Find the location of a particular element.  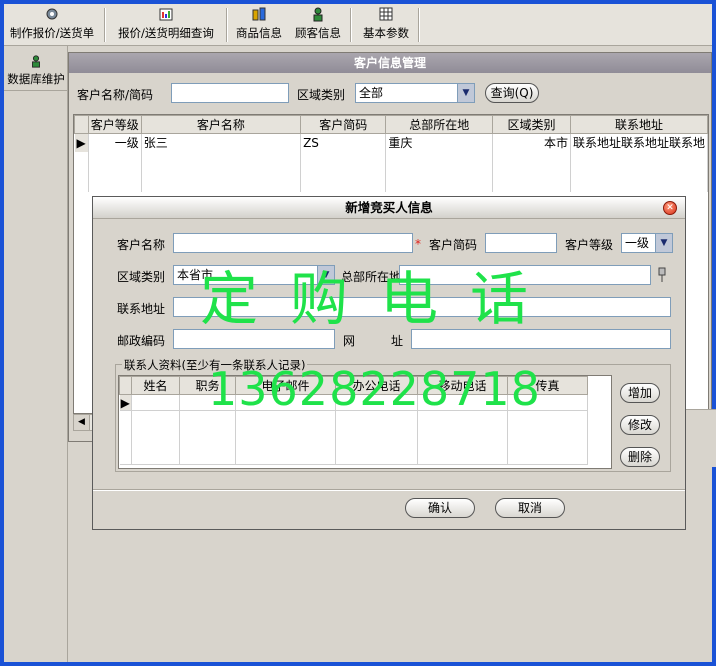

customer-name-search-input is located at coordinates (230, 93).